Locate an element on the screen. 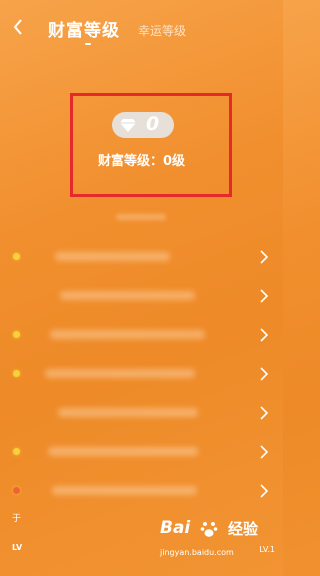 The width and height of the screenshot is (320, 576). paw-icon is located at coordinates (209, 529).